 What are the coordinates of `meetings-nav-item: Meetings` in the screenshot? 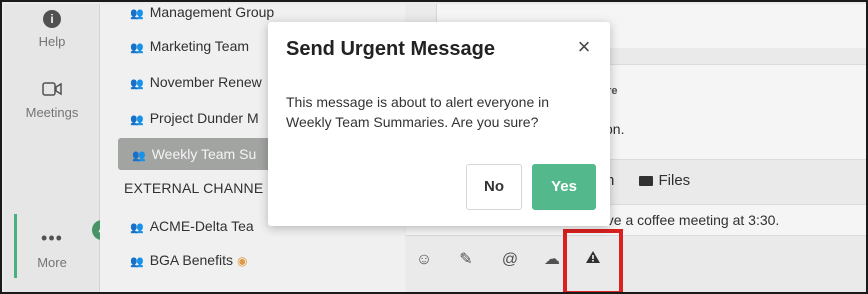 It's located at (52, 101).